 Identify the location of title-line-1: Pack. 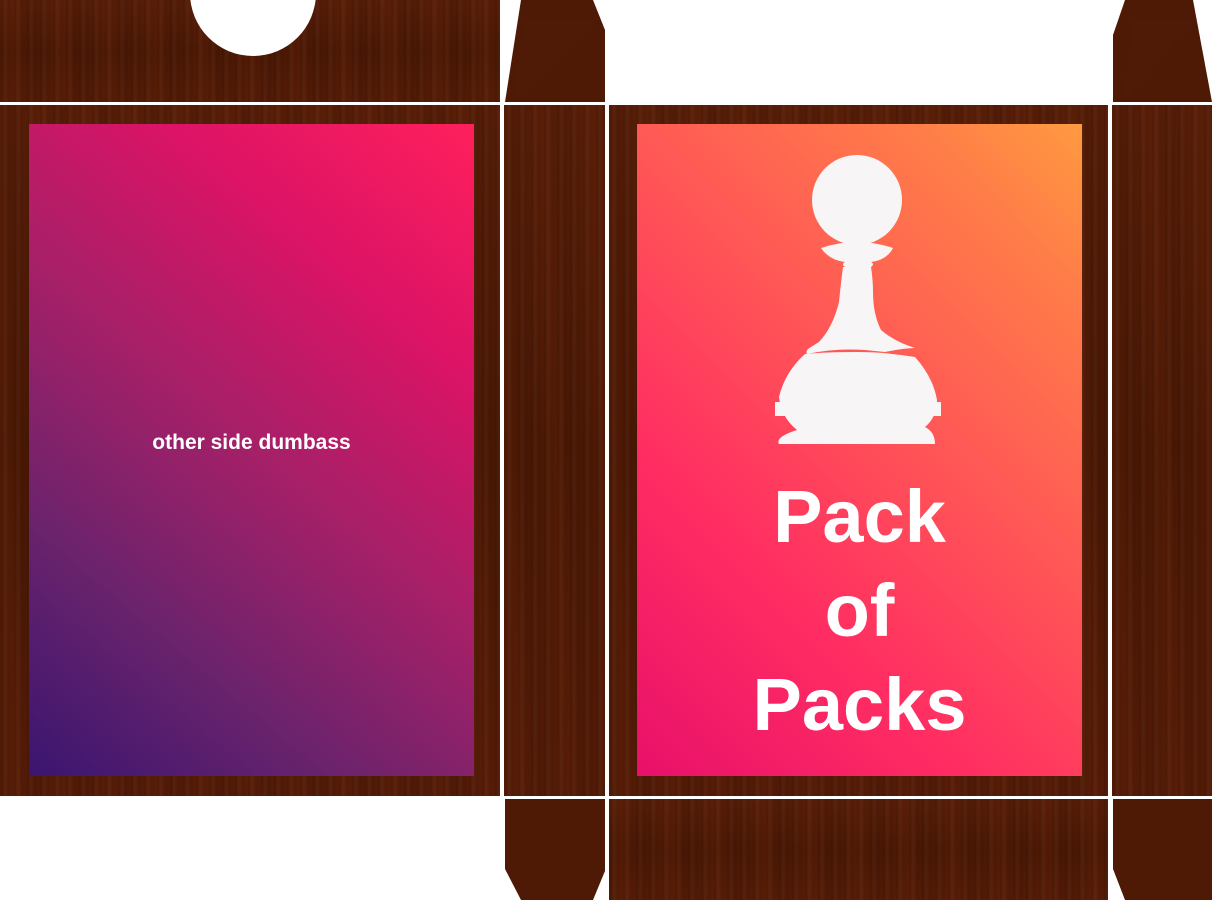
(859, 516).